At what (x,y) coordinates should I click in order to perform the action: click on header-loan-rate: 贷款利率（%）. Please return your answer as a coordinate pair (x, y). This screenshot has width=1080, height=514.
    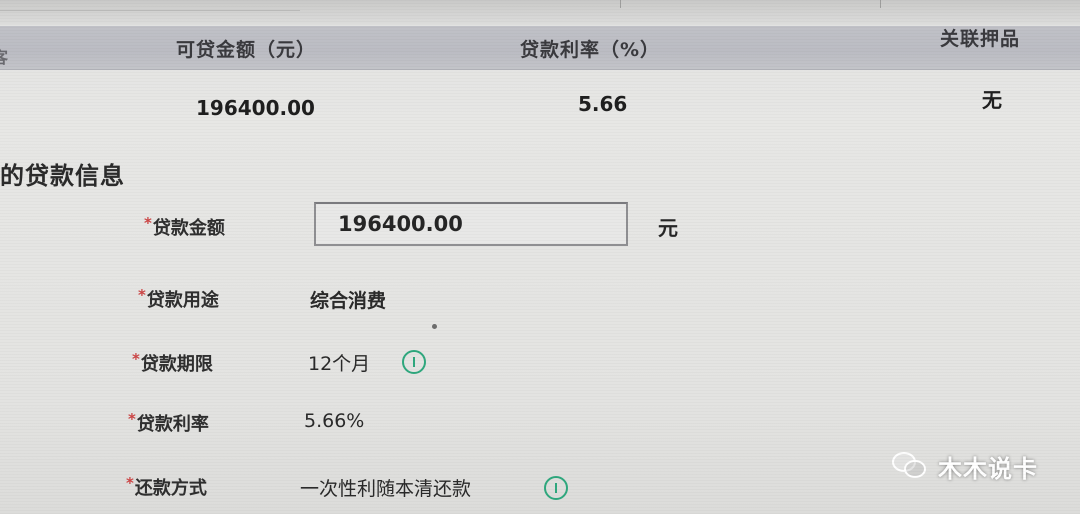
    Looking at the image, I should click on (590, 50).